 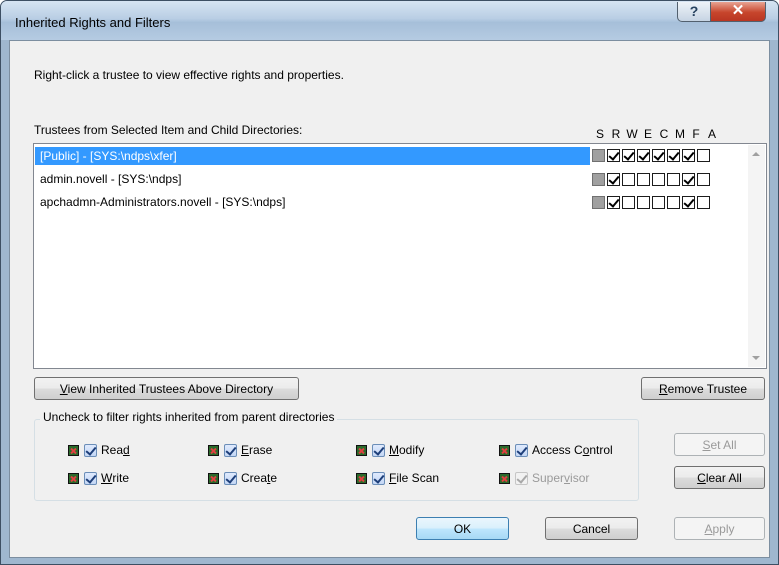 What do you see at coordinates (312, 179) in the screenshot?
I see `trustee-row: admin.novell - [SYS:\ndps]` at bounding box center [312, 179].